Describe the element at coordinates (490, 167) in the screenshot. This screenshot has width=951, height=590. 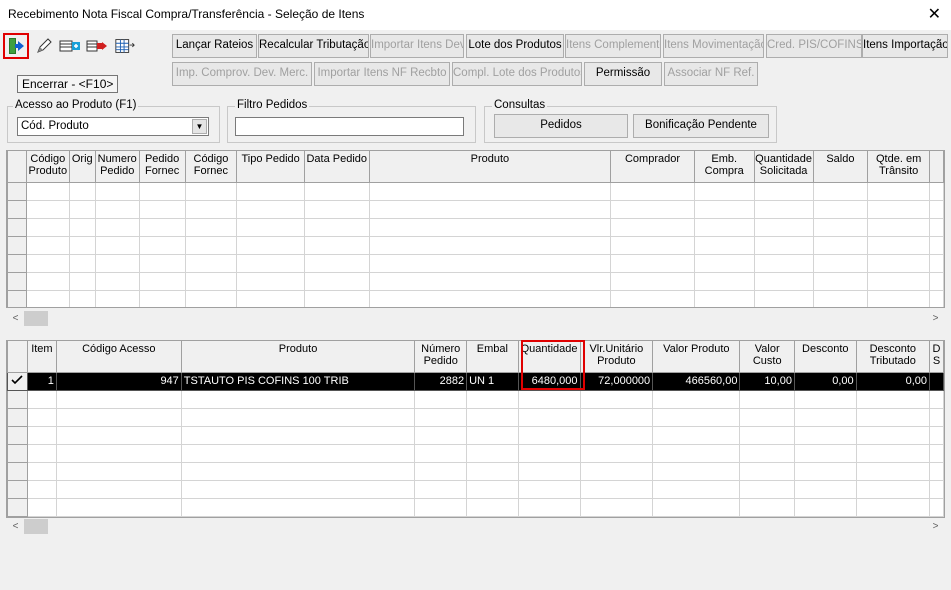
I see `pedidos-col-header: Produto` at that location.